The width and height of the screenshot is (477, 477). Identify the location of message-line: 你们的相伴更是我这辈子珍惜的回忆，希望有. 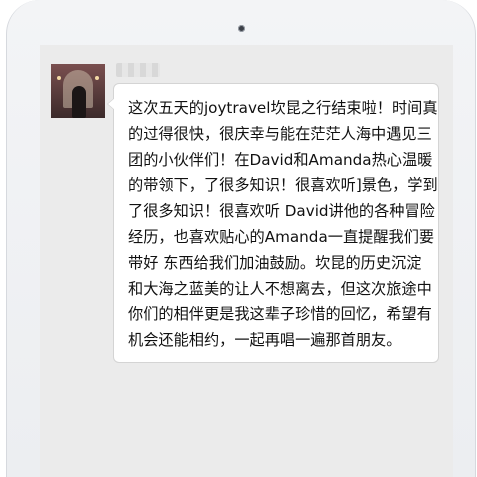
(280, 314).